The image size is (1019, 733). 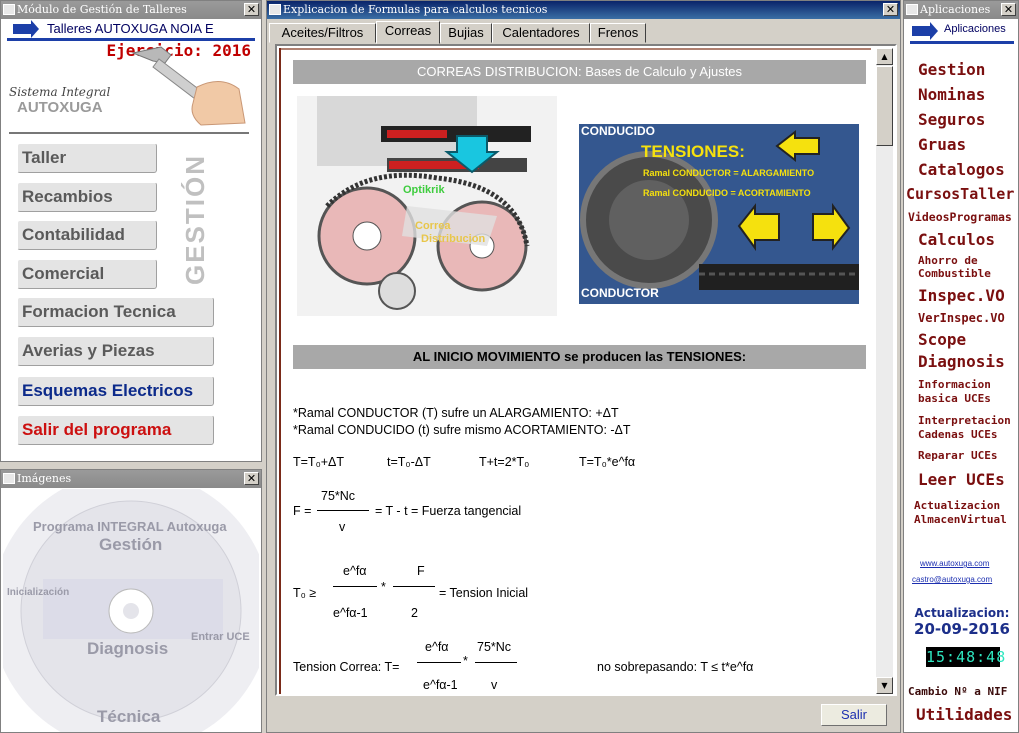 I want to click on right-titlebar: Aplicaciones ✕, so click(x=961, y=10).